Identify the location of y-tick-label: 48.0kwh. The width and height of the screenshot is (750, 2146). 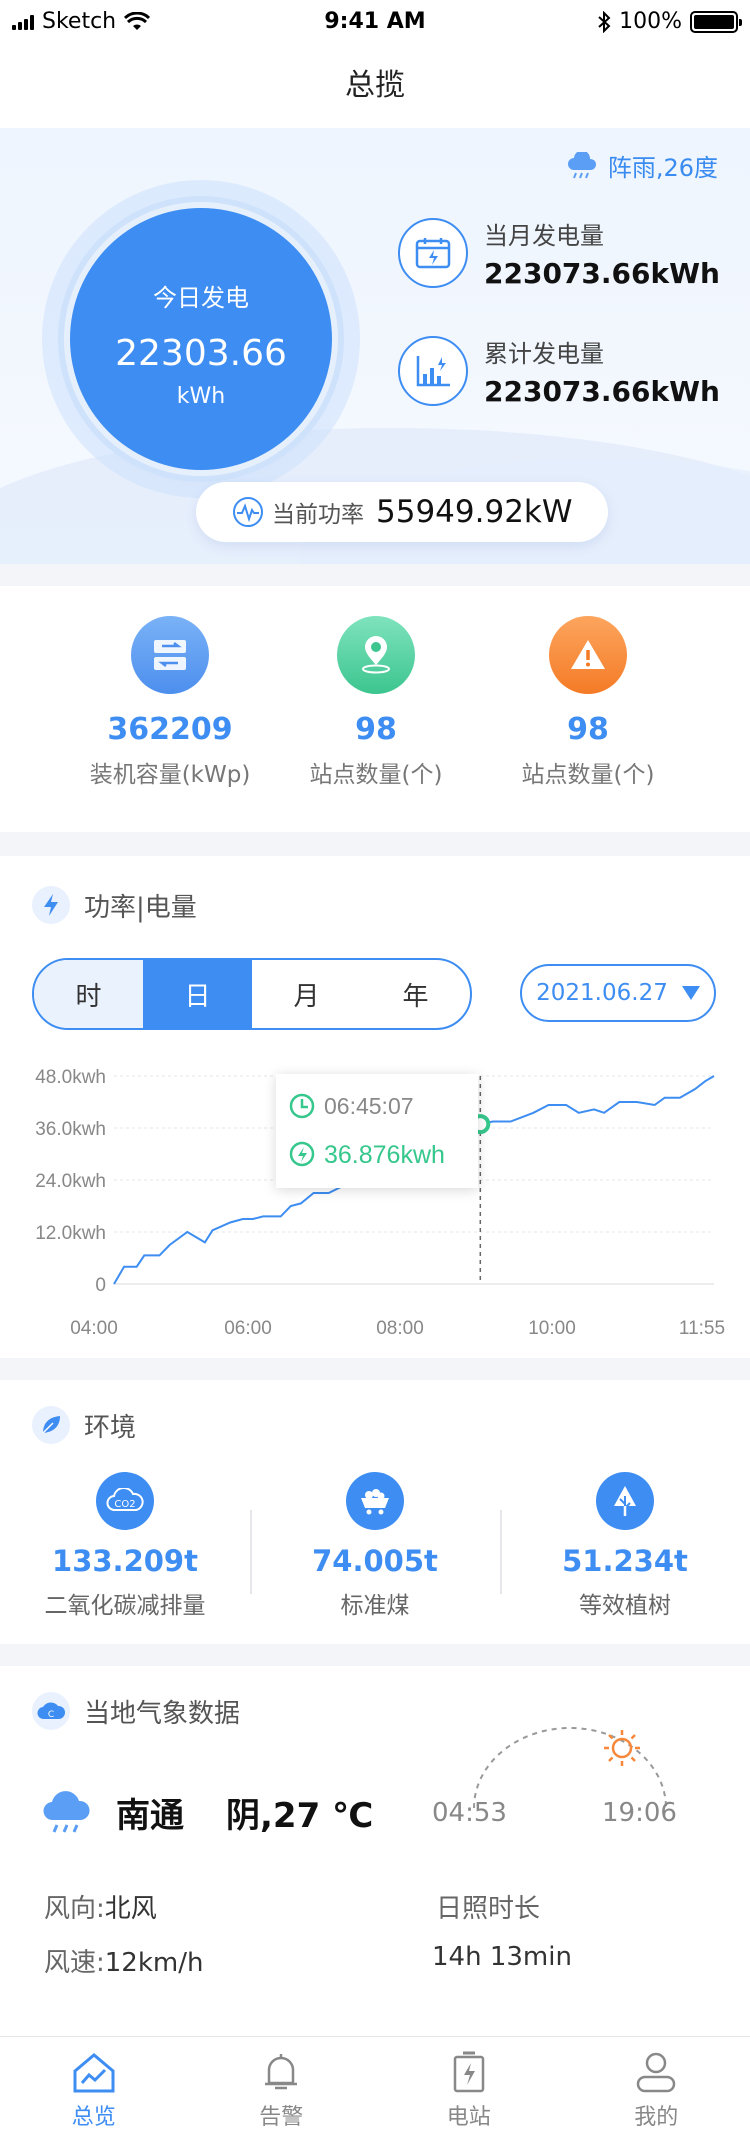
(70, 1077).